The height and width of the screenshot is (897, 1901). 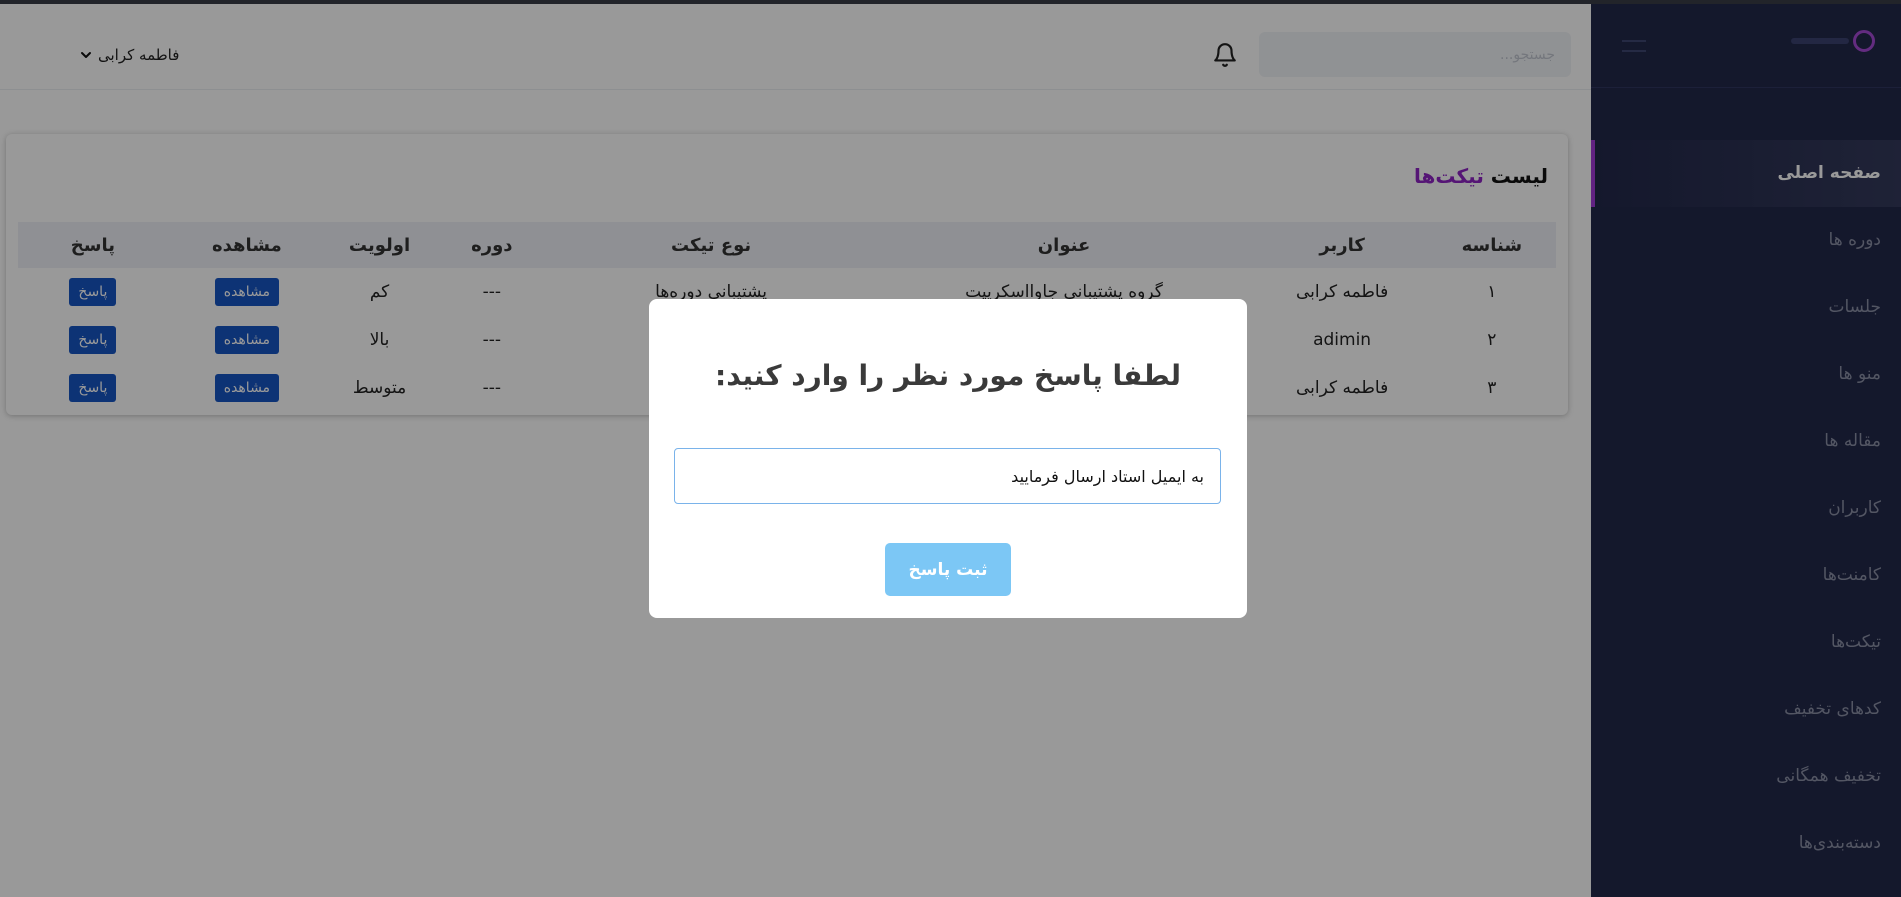 What do you see at coordinates (947, 476) in the screenshot?
I see `answer-input` at bounding box center [947, 476].